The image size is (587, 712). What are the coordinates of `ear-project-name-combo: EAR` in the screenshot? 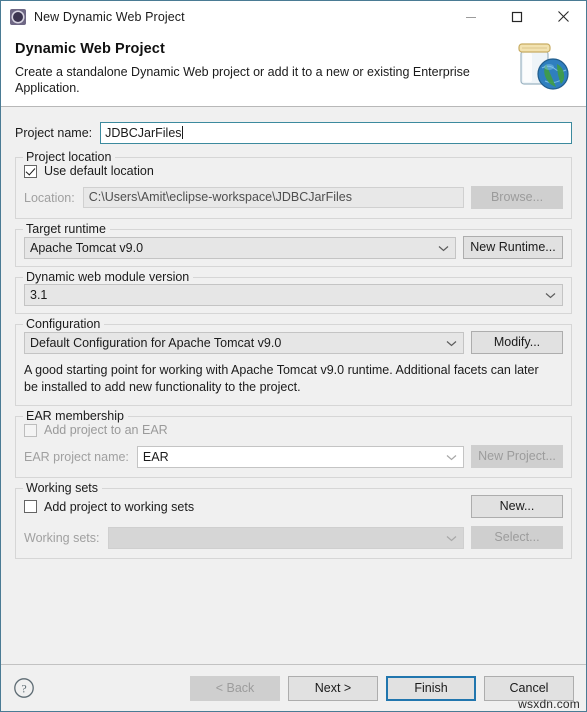 It's located at (300, 456).